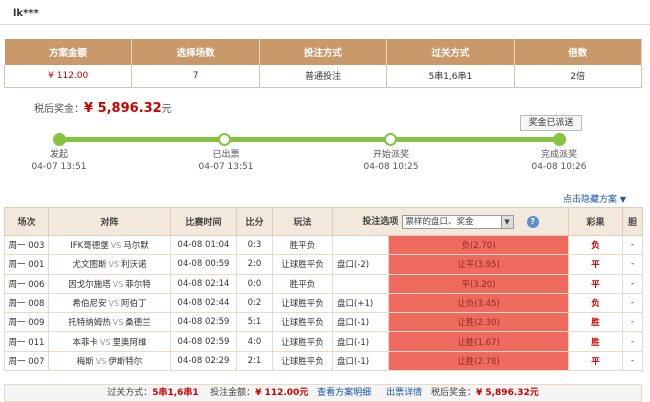 The height and width of the screenshot is (402, 650). I want to click on prize-label: 税后奖金：, so click(59, 109).